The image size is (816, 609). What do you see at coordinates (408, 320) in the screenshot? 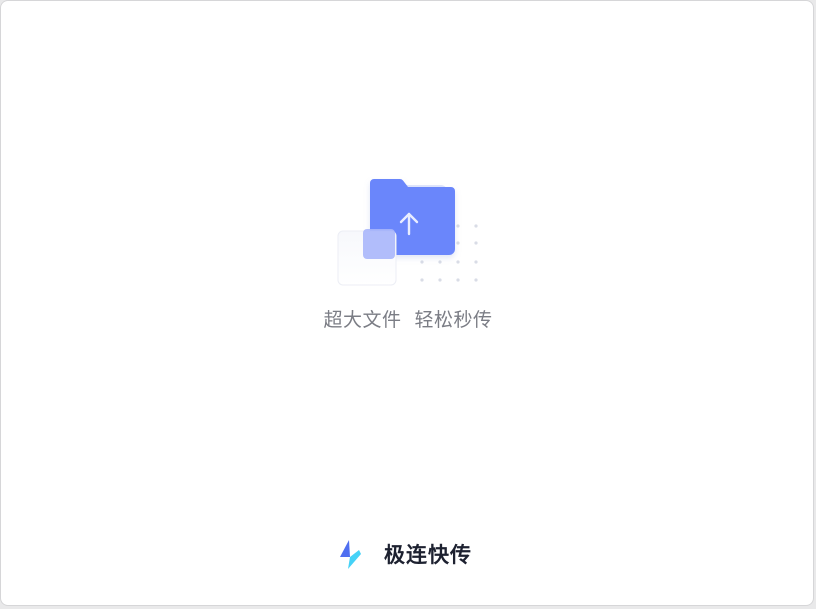
I see `tagline-text: 超大文件 轻松秒传` at bounding box center [408, 320].